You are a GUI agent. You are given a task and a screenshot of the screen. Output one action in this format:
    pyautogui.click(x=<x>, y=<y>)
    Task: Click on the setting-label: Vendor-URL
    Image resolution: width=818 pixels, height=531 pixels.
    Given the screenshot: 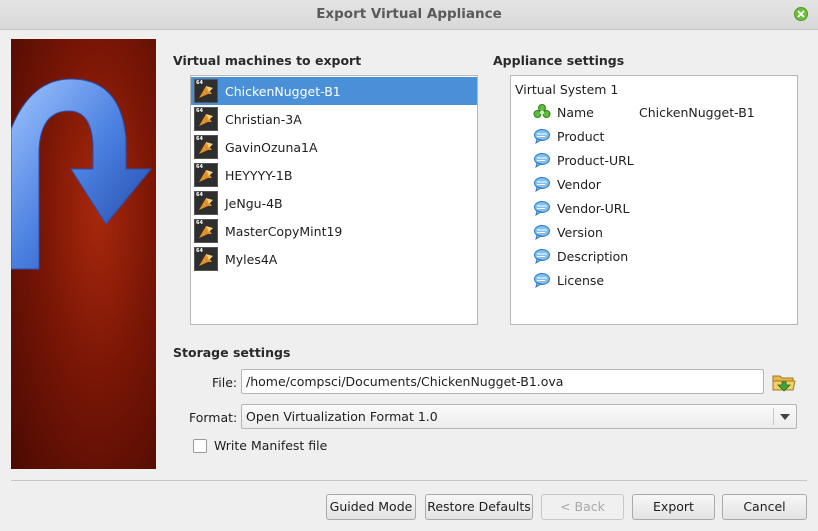 What is the action you would take?
    pyautogui.click(x=593, y=208)
    